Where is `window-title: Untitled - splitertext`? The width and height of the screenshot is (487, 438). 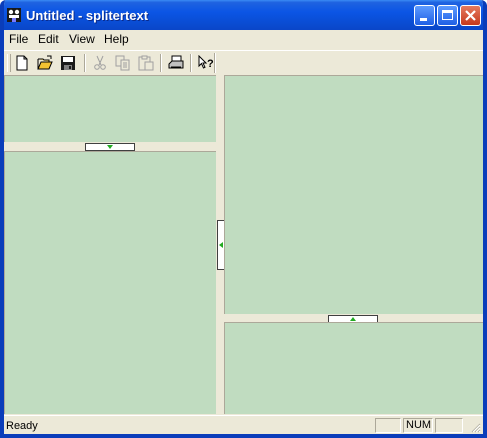 window-title: Untitled - splitertext is located at coordinates (87, 15).